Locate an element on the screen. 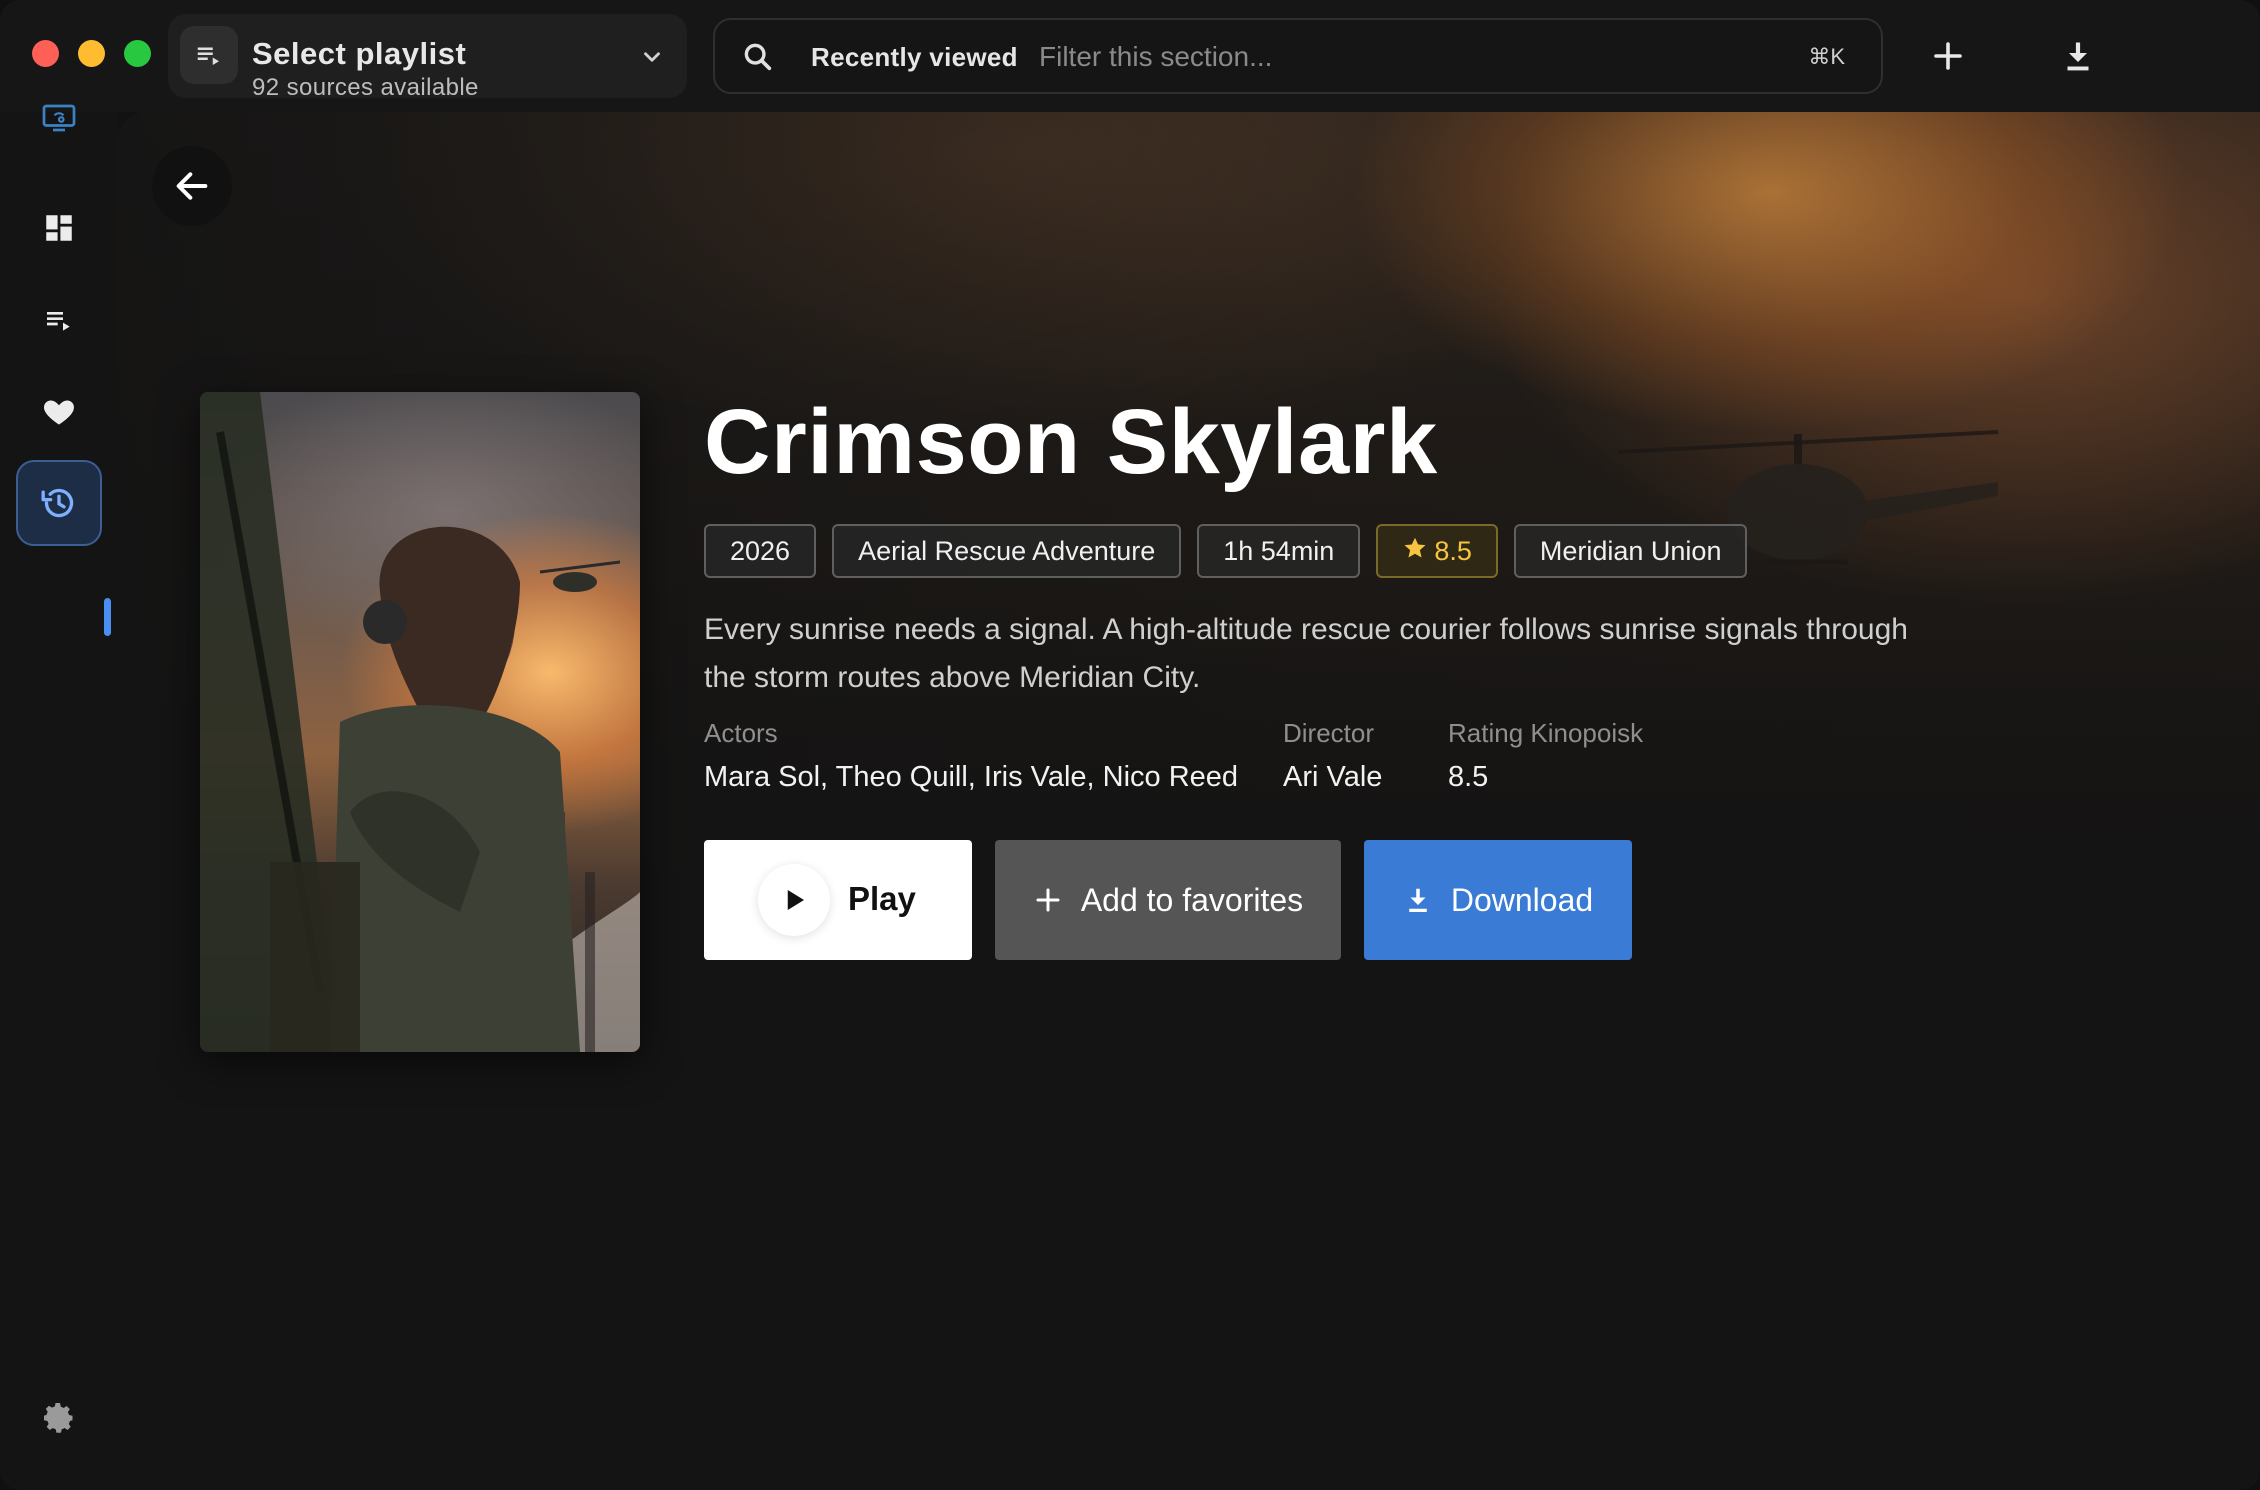 This screenshot has width=2260, height=1490. kinopoisk-label: Rating Kinopoisk is located at coordinates (1546, 733).